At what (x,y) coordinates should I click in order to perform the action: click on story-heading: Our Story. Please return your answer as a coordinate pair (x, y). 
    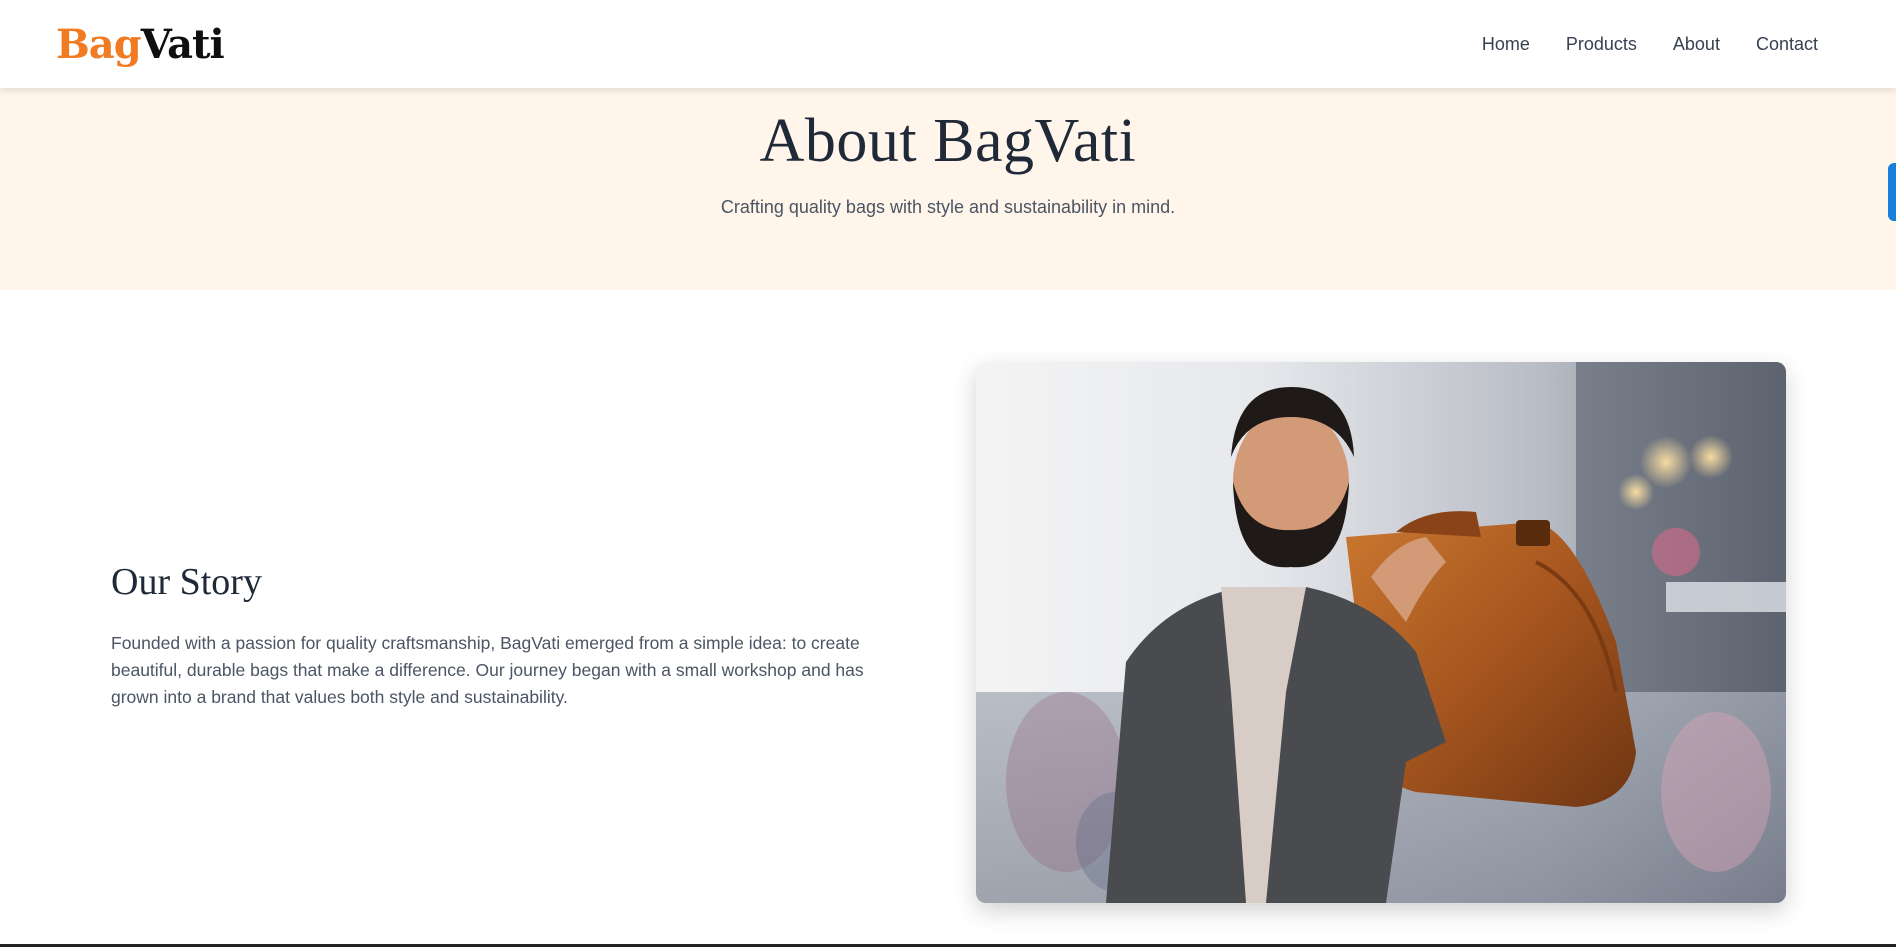
    Looking at the image, I should click on (186, 582).